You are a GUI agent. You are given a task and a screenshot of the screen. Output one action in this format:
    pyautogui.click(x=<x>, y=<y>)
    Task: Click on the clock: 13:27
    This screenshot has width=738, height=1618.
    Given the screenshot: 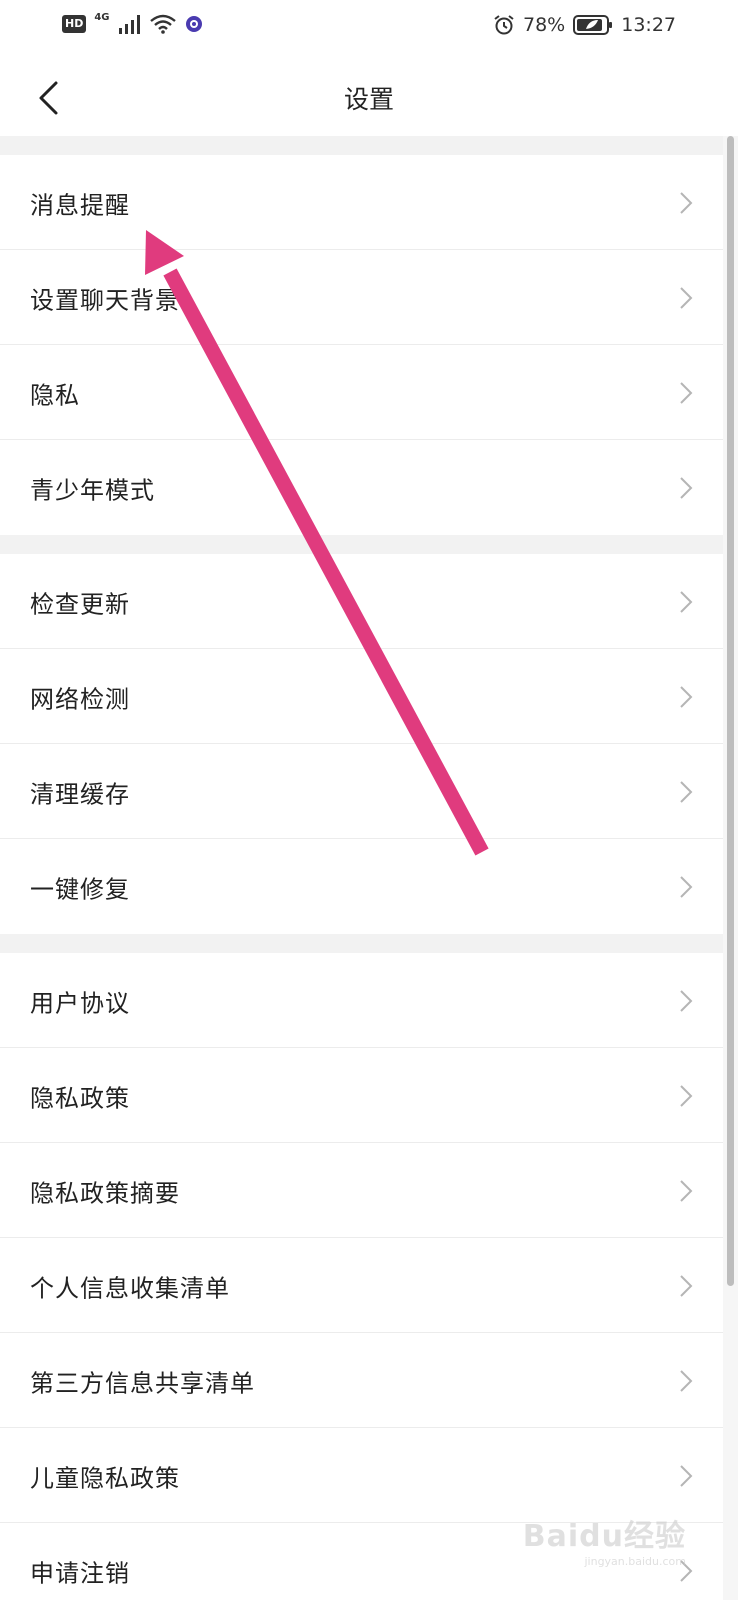 What is the action you would take?
    pyautogui.click(x=648, y=25)
    